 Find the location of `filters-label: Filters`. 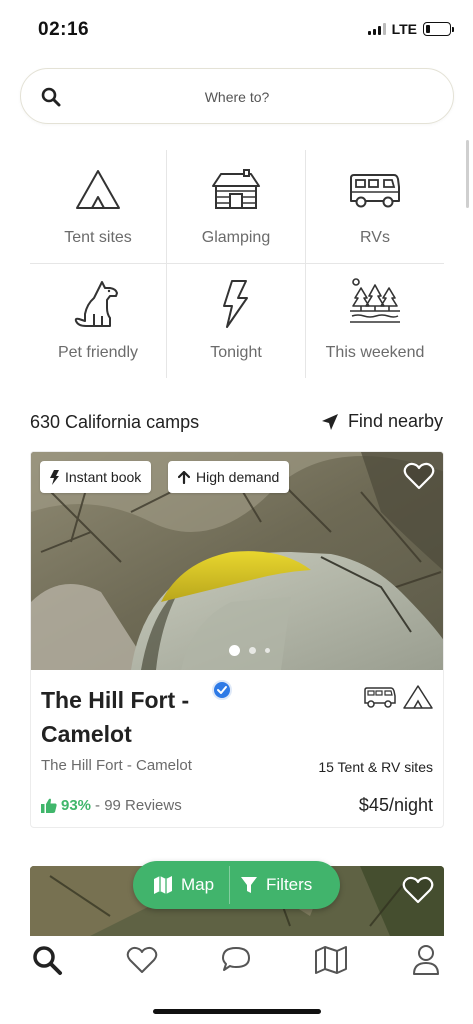

filters-label: Filters is located at coordinates (289, 884).